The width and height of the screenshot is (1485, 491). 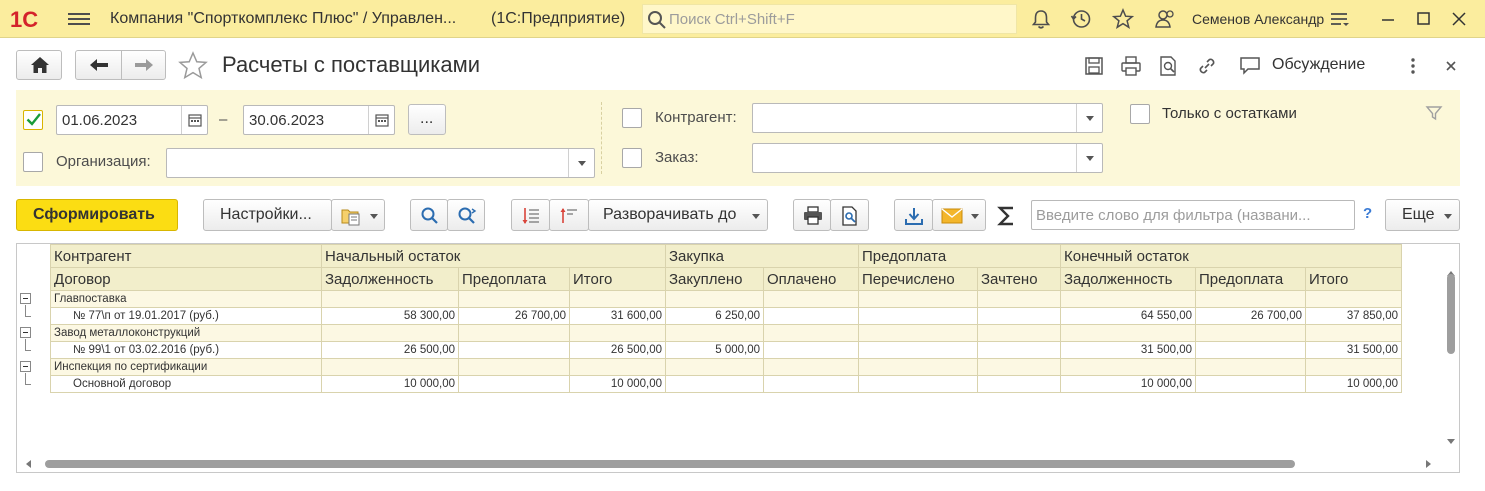 What do you see at coordinates (1434, 113) in the screenshot?
I see `filter-funnel-icon` at bounding box center [1434, 113].